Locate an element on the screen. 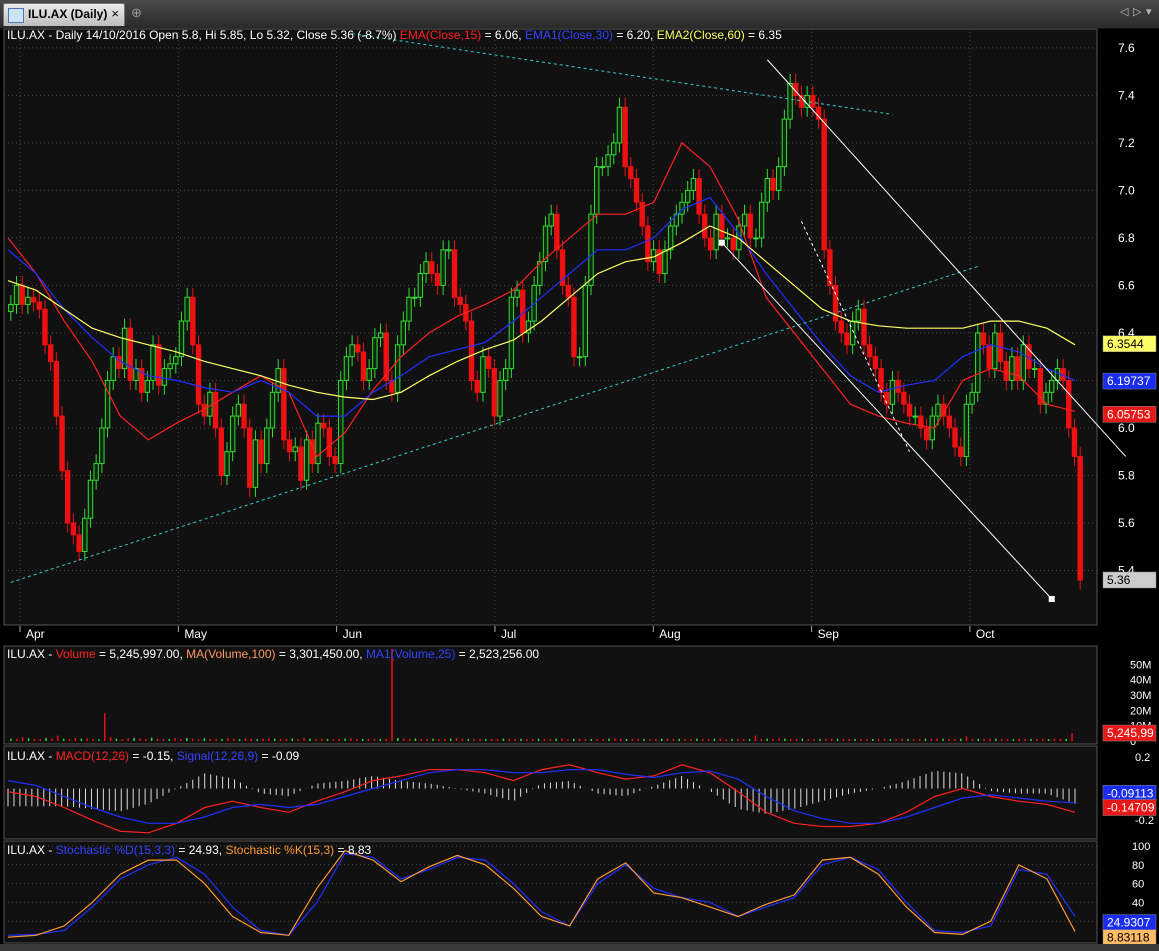  macd-legend-prefix: ILU.AX - is located at coordinates (31, 756).